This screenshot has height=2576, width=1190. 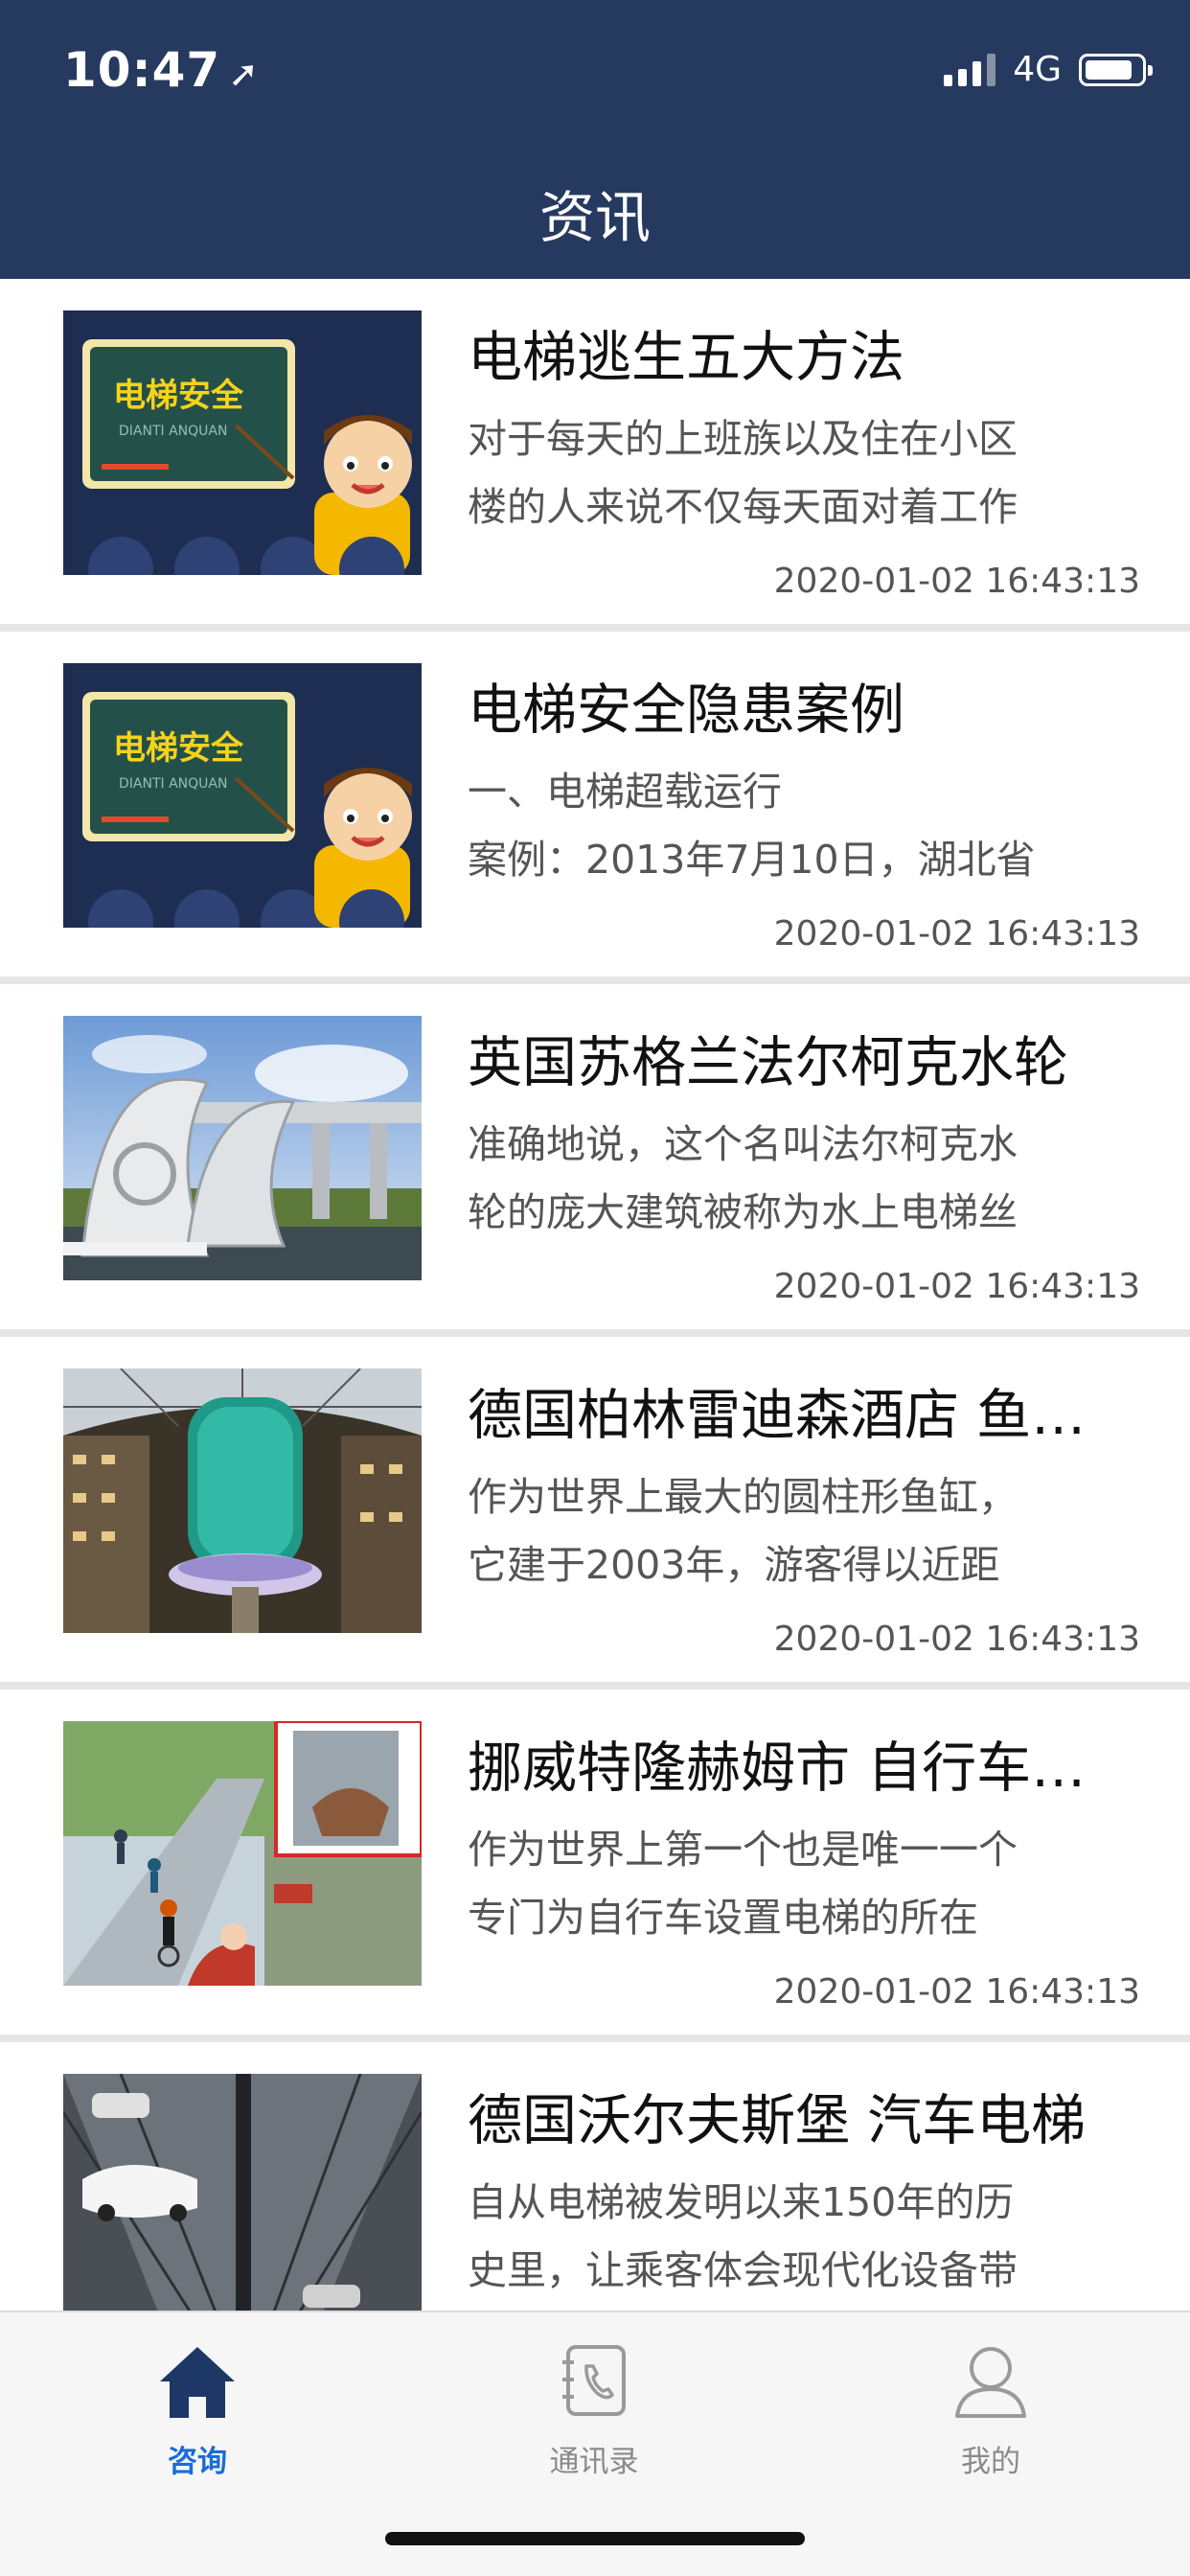 What do you see at coordinates (594, 217) in the screenshot?
I see `page-title: 资讯` at bounding box center [594, 217].